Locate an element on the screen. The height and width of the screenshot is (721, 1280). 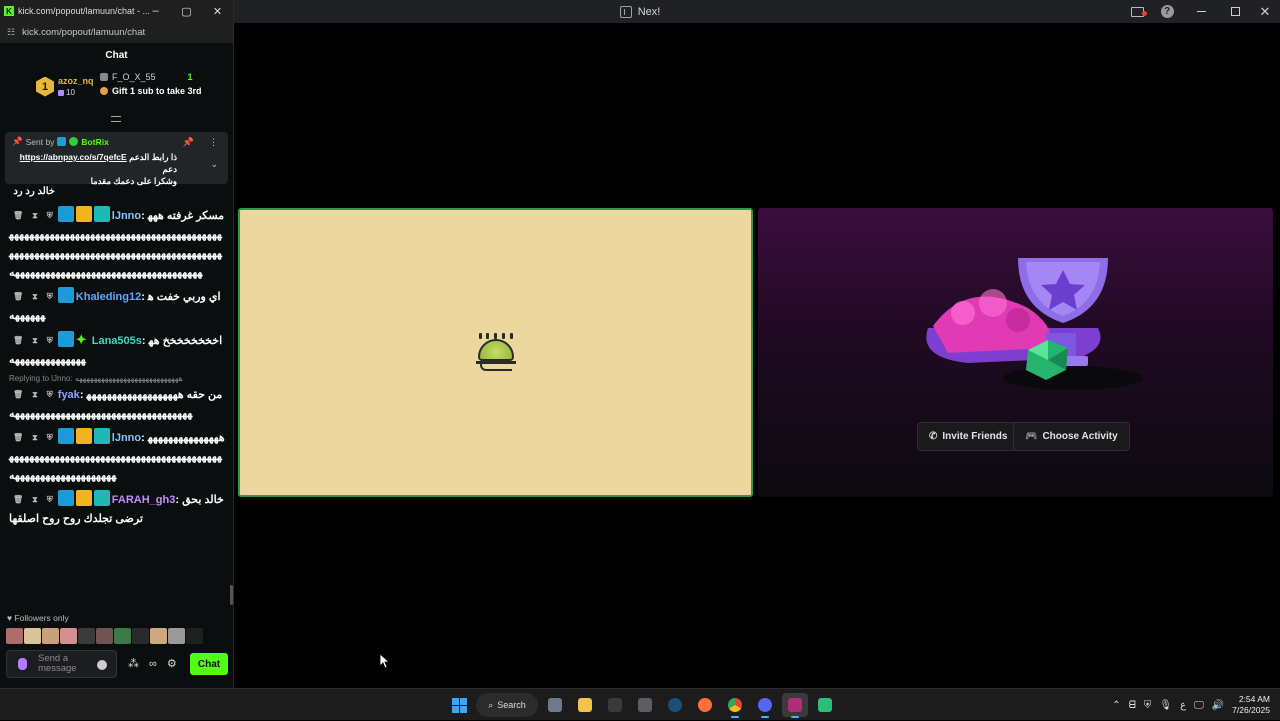
verified-bot-icon is located at coordinates (74, 141).